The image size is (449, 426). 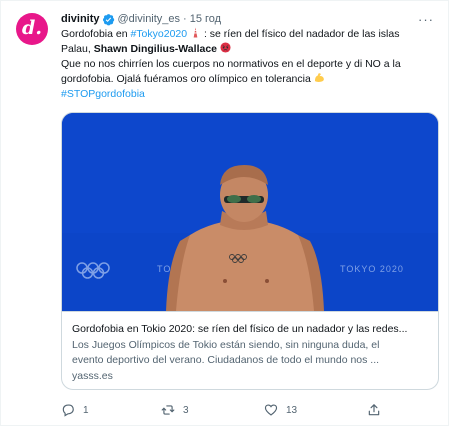 I want to click on reply-button: 1, so click(x=75, y=410).